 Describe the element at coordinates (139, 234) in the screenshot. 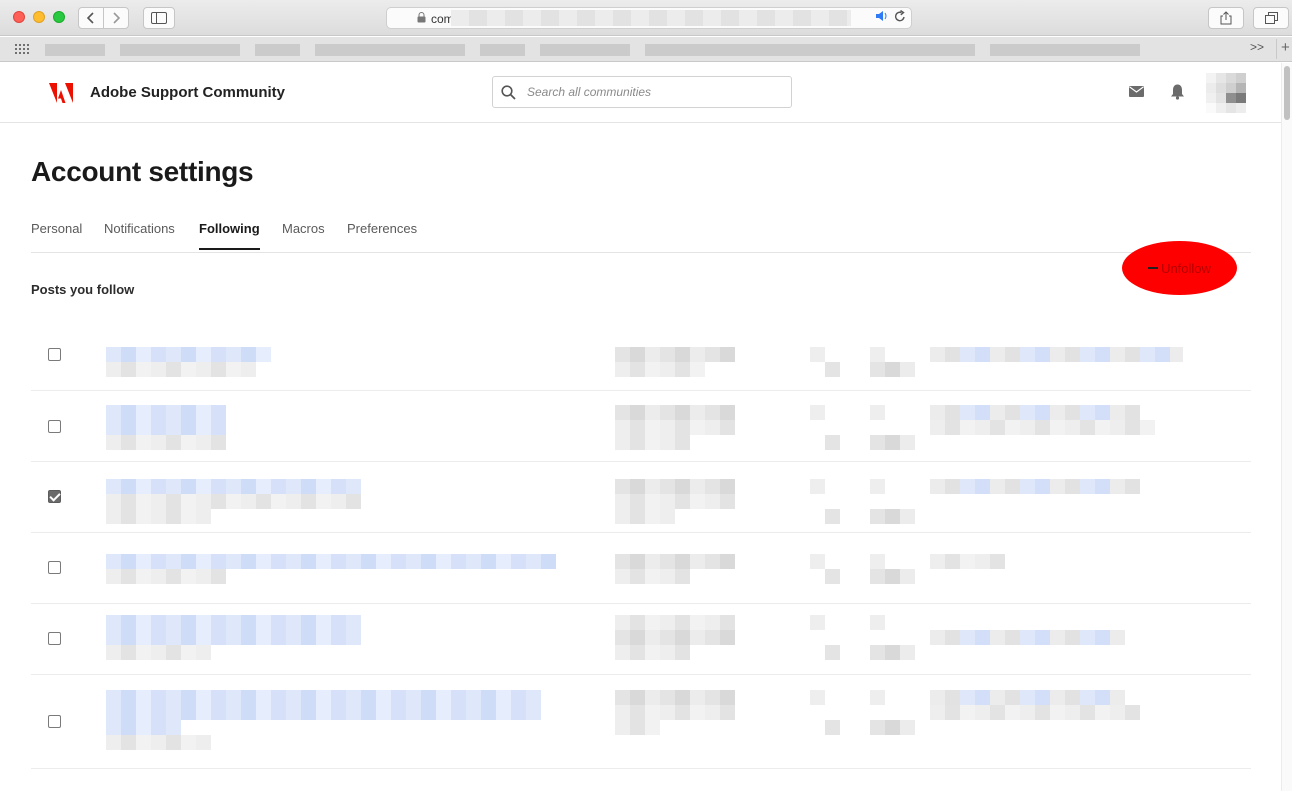

I see `tab-notifications: Notifications` at that location.